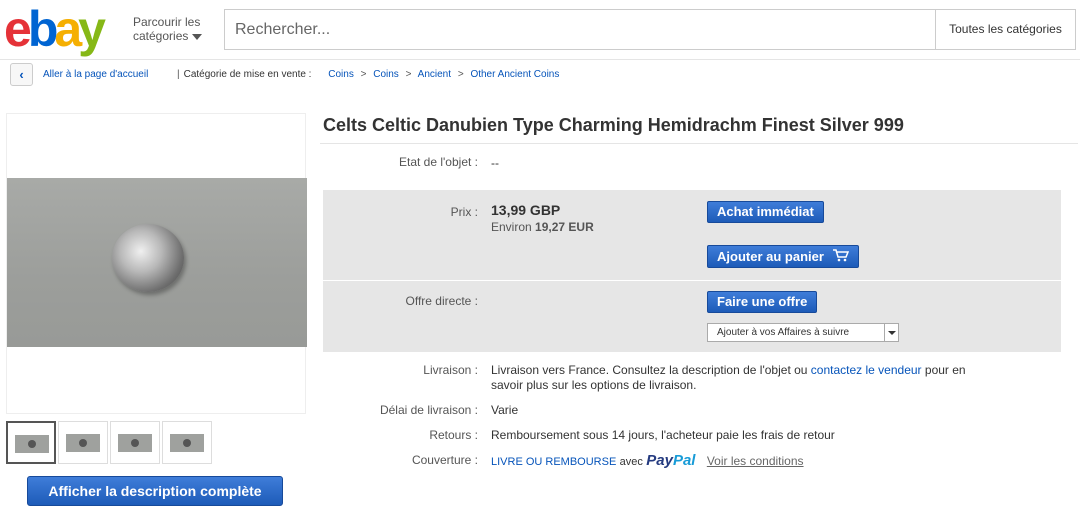  Describe the element at coordinates (699, 143) in the screenshot. I see `divider` at that location.